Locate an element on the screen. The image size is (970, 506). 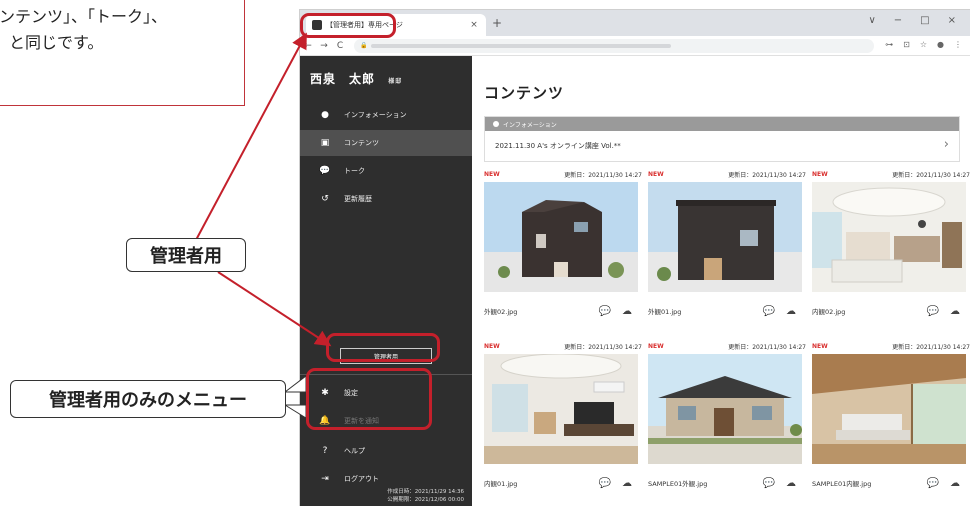
card-footer: SAMPLE01外観.jpg 💬 ☁ is located at coordinates (727, 483).